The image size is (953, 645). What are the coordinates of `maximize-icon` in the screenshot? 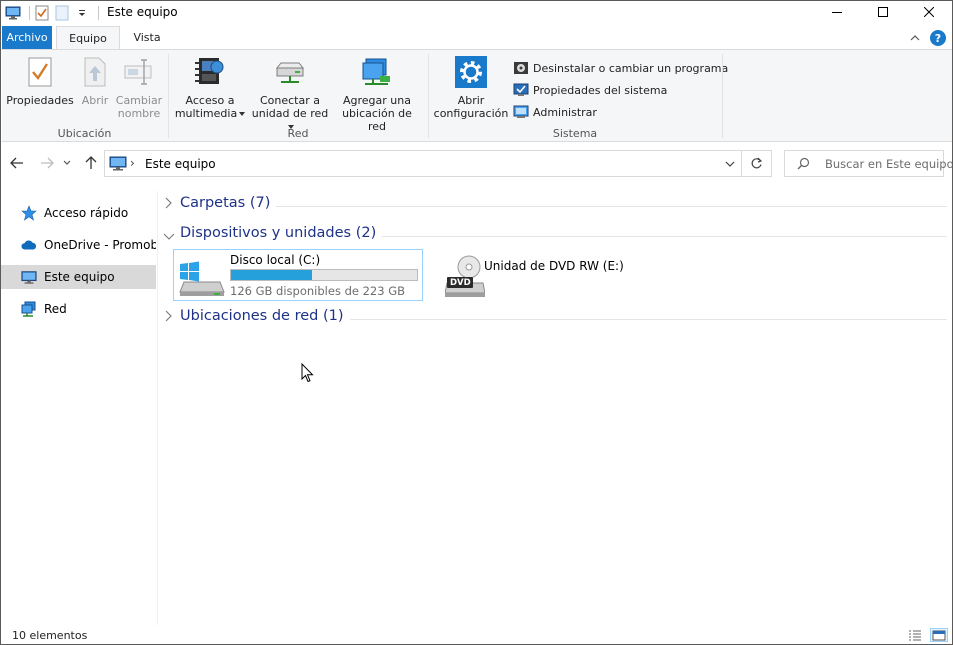 It's located at (883, 12).